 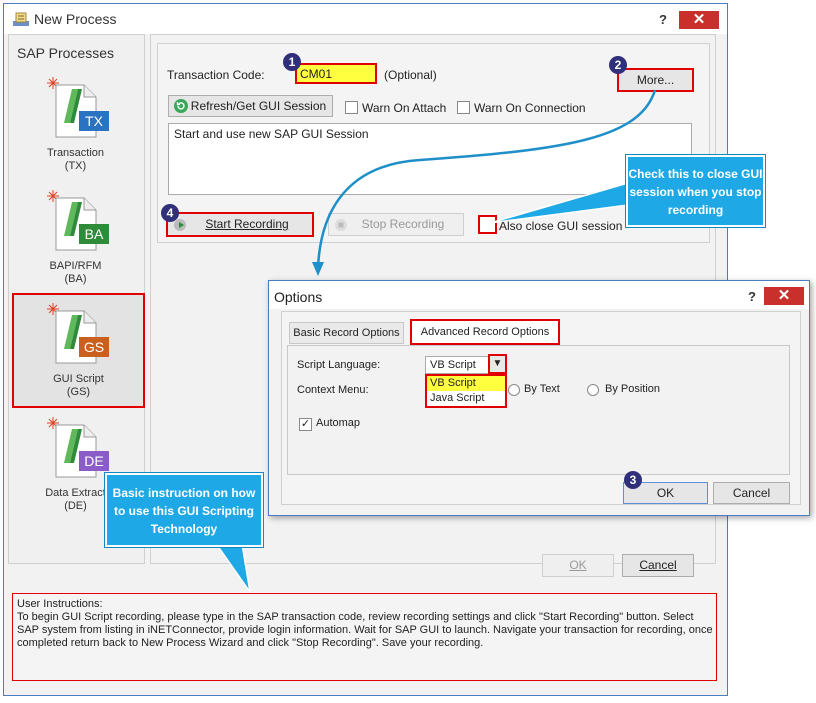 I want to click on by-text-radio, so click(x=514, y=390).